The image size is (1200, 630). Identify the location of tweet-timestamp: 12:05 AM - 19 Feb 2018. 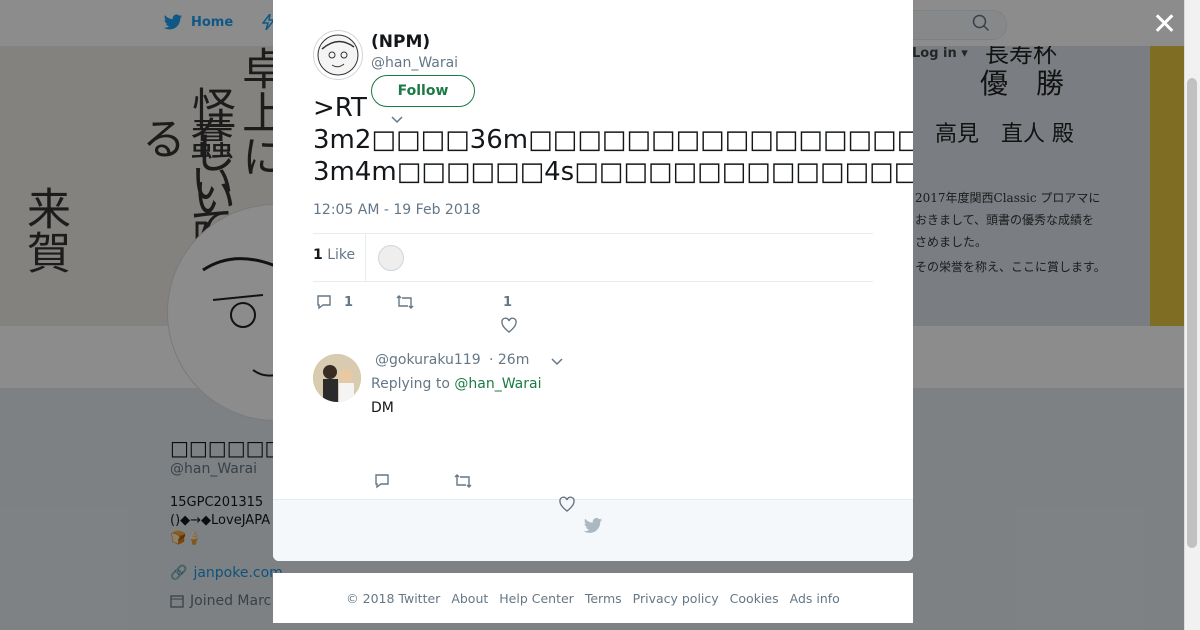
(397, 210).